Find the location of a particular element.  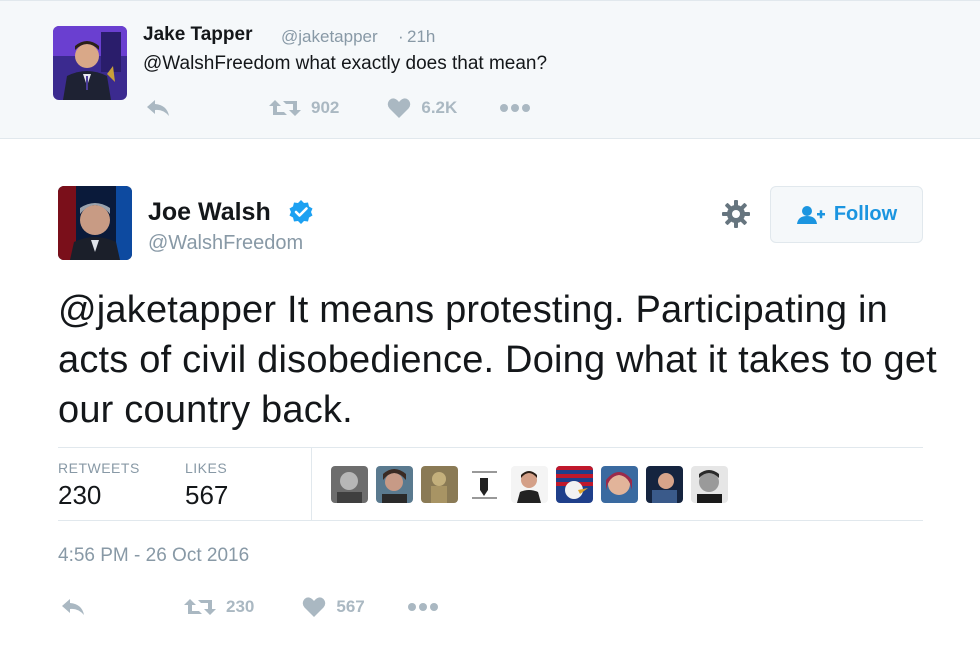

likes-value: 567 is located at coordinates (206, 495).